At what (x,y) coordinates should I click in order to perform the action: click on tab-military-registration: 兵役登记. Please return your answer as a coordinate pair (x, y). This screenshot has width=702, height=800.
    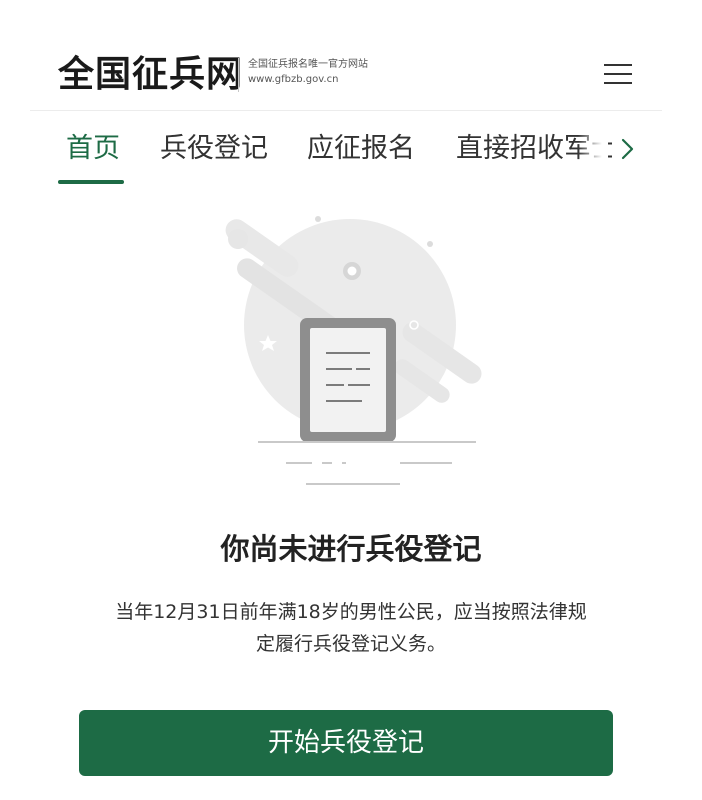
    Looking at the image, I should click on (214, 149).